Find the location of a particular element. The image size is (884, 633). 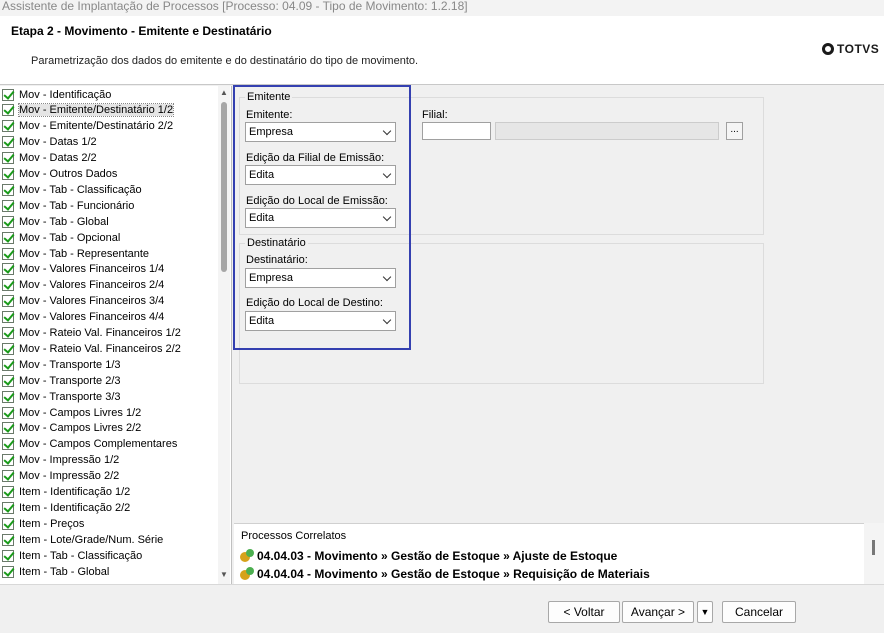

tree-item-label: Item - Identificação 1/2 is located at coordinates (75, 492).